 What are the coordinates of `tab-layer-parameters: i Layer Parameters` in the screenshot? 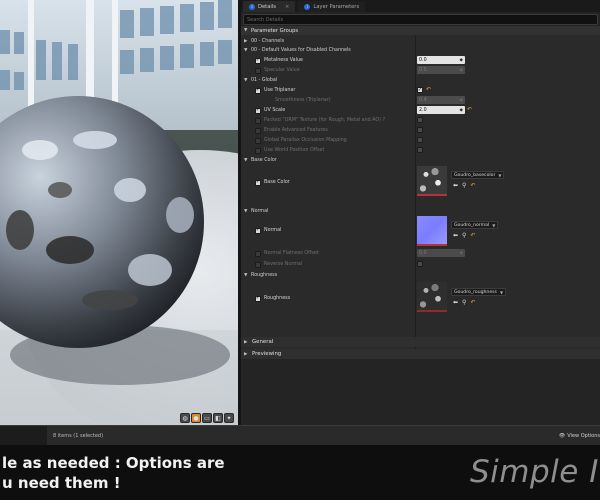 It's located at (332, 6).